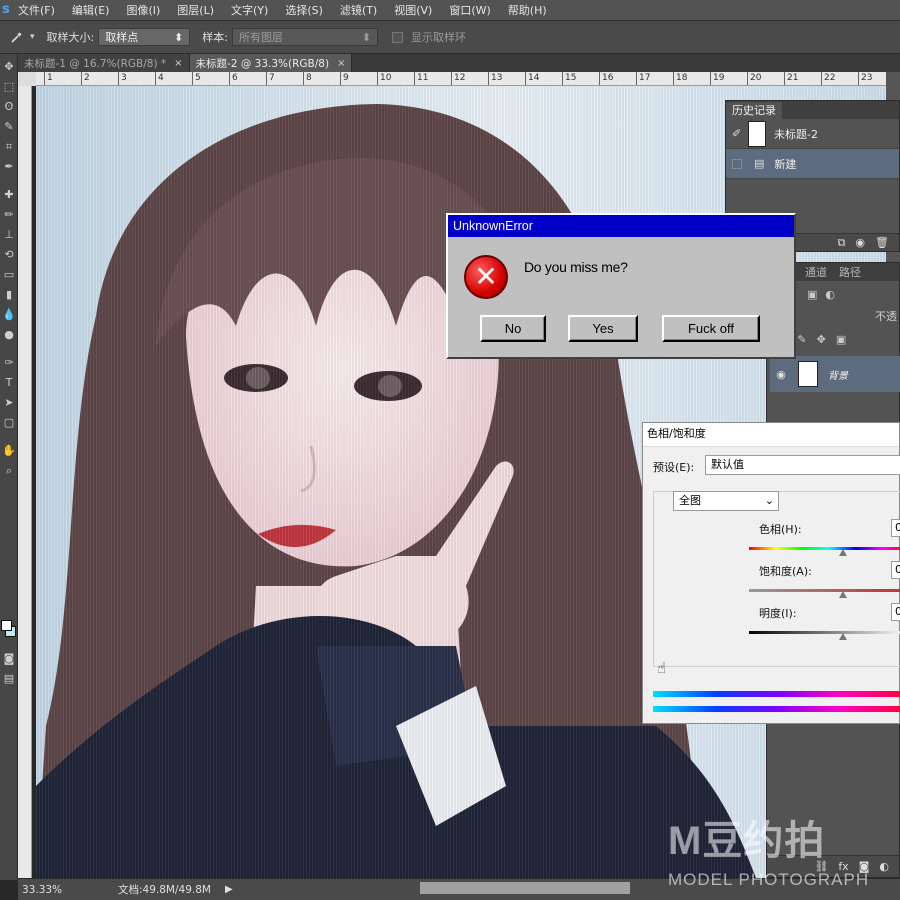  Describe the element at coordinates (9, 423) in the screenshot. I see `shape-tool-icon: ▢` at that location.